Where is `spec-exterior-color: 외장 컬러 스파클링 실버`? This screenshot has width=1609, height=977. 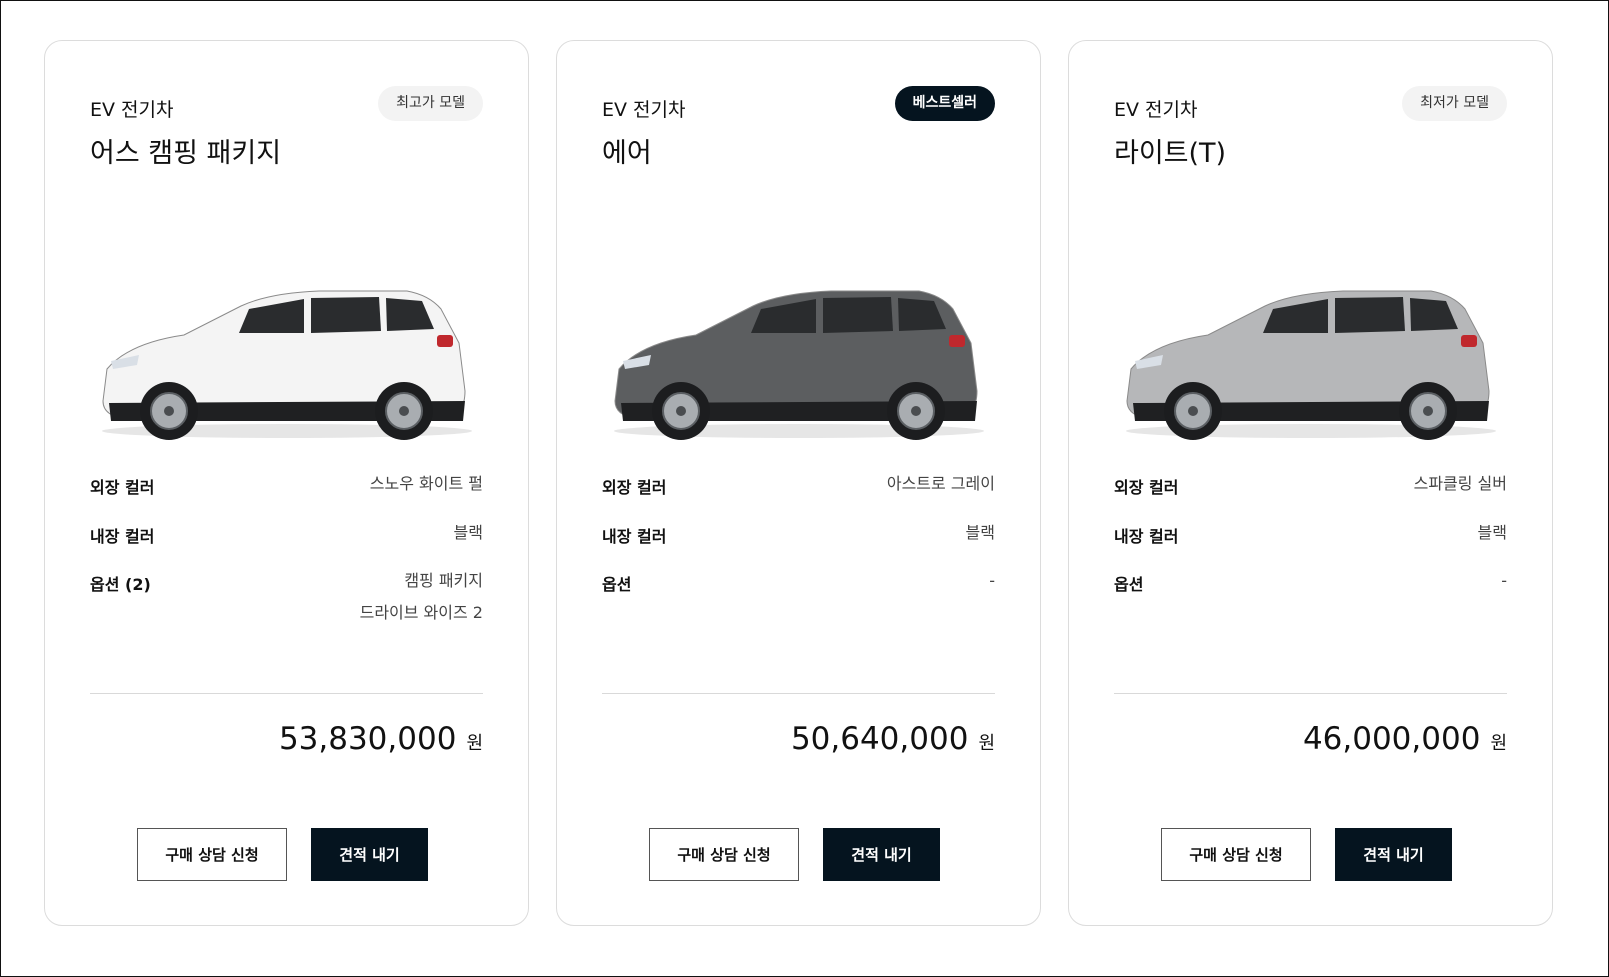 spec-exterior-color: 외장 컬러 스파클링 실버 is located at coordinates (1310, 487).